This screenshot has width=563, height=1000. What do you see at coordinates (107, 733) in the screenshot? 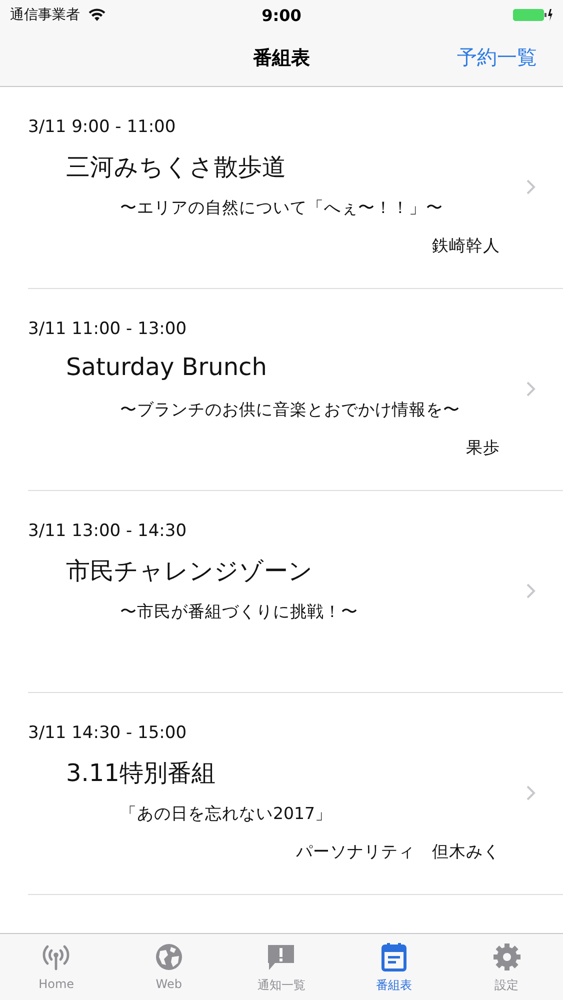
I see `program-time: 3/11 14:30 - 15:00` at bounding box center [107, 733].